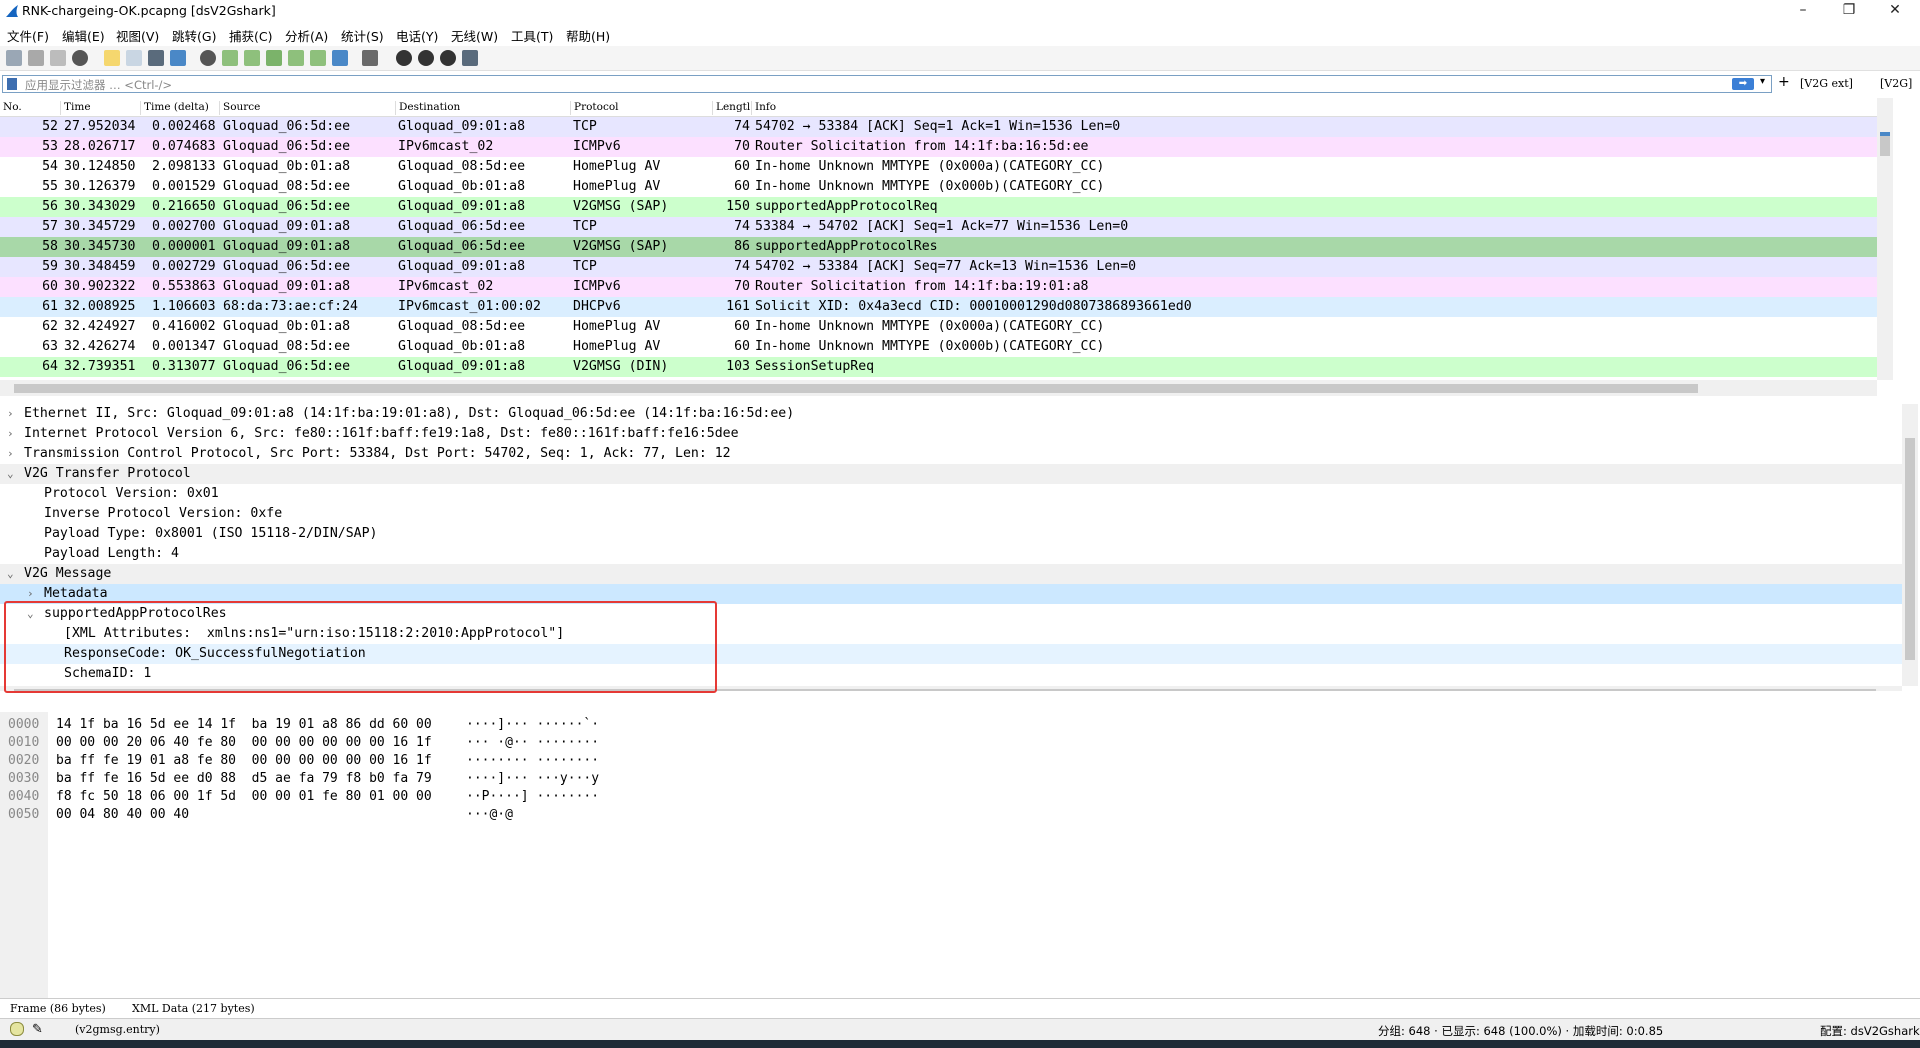 The image size is (1920, 1048). Describe the element at coordinates (37, 1029) in the screenshot. I see `edit-comment-icon: ✎` at that location.